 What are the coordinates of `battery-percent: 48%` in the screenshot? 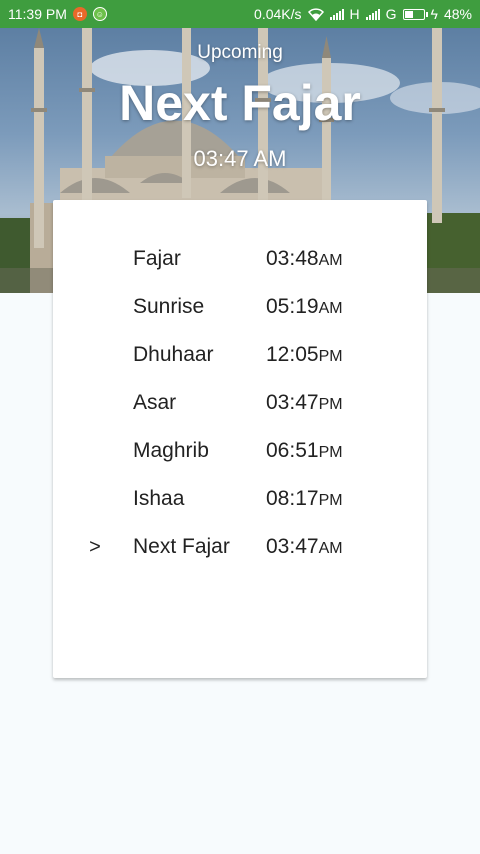 It's located at (457, 14).